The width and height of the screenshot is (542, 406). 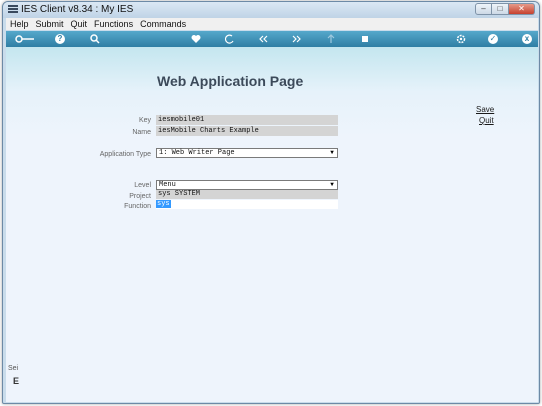 I want to click on info-icon: ?, so click(x=60, y=39).